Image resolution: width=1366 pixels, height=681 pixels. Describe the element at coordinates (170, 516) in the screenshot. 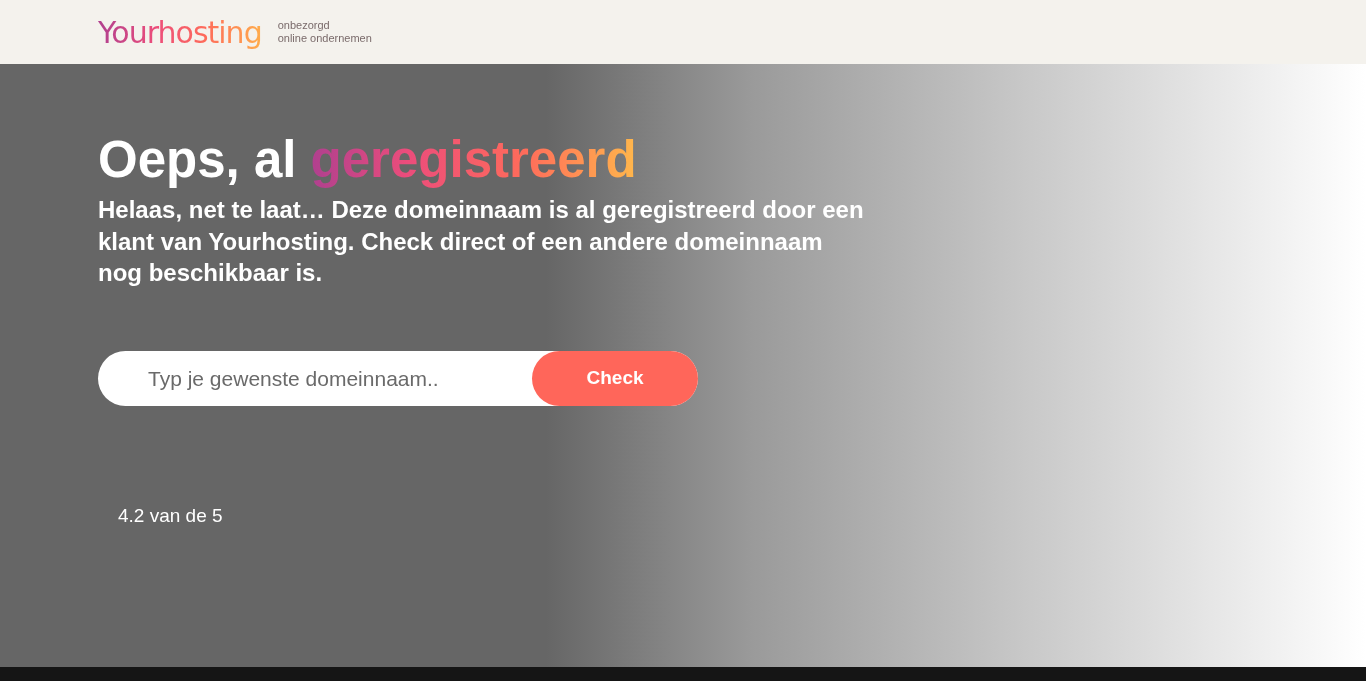

I see `rating-text: 4.2 van de 5` at that location.